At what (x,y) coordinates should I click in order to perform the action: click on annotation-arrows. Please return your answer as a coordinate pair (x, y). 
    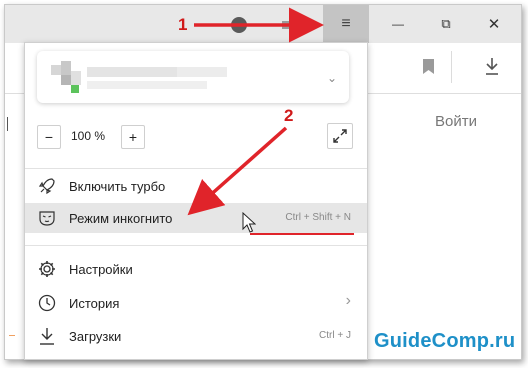
    Looking at the image, I should click on (255, 111).